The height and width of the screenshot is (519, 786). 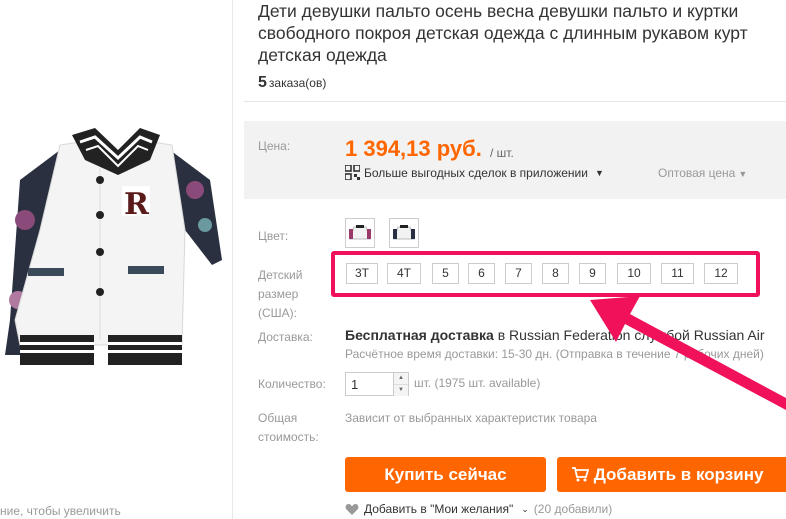 What do you see at coordinates (401, 390) in the screenshot?
I see `decrement-arrow-icon: ▼` at bounding box center [401, 390].